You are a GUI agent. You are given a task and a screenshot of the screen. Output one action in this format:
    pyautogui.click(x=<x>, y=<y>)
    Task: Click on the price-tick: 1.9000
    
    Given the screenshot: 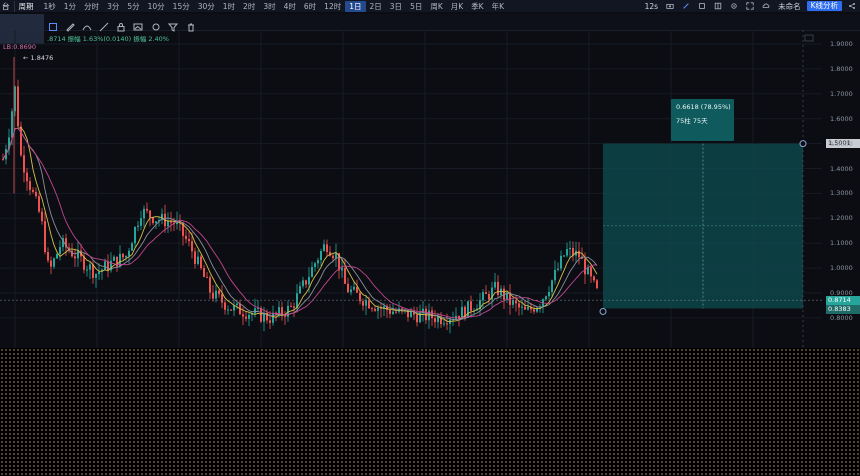 What is the action you would take?
    pyautogui.click(x=841, y=44)
    